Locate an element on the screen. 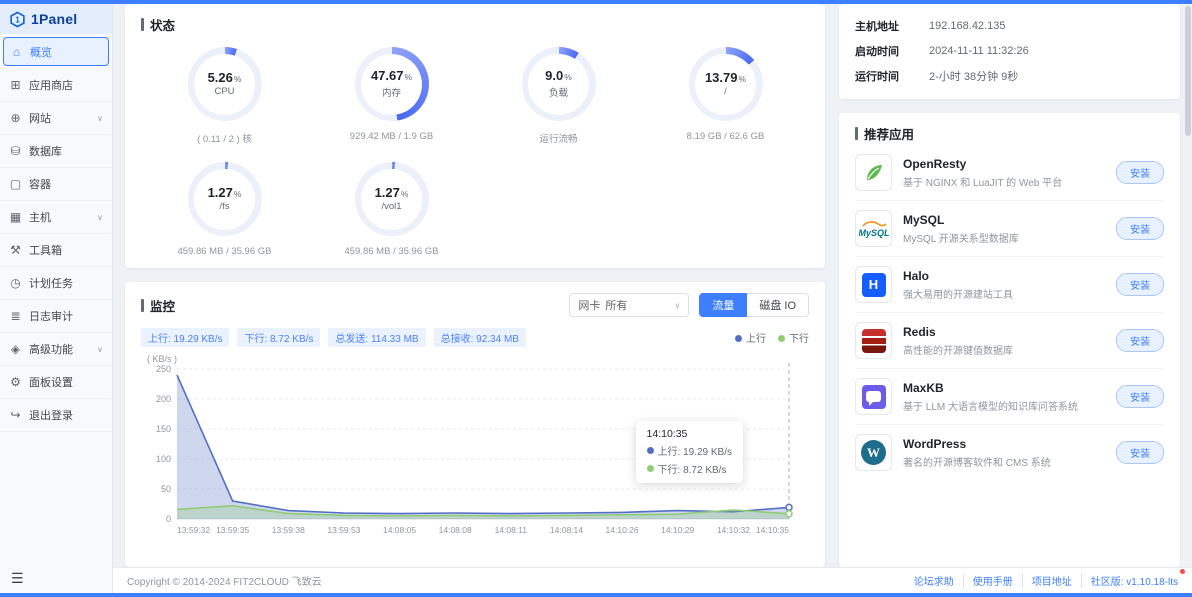 This screenshot has height=597, width=1192. monitor-title-text: 监控 is located at coordinates (163, 306).